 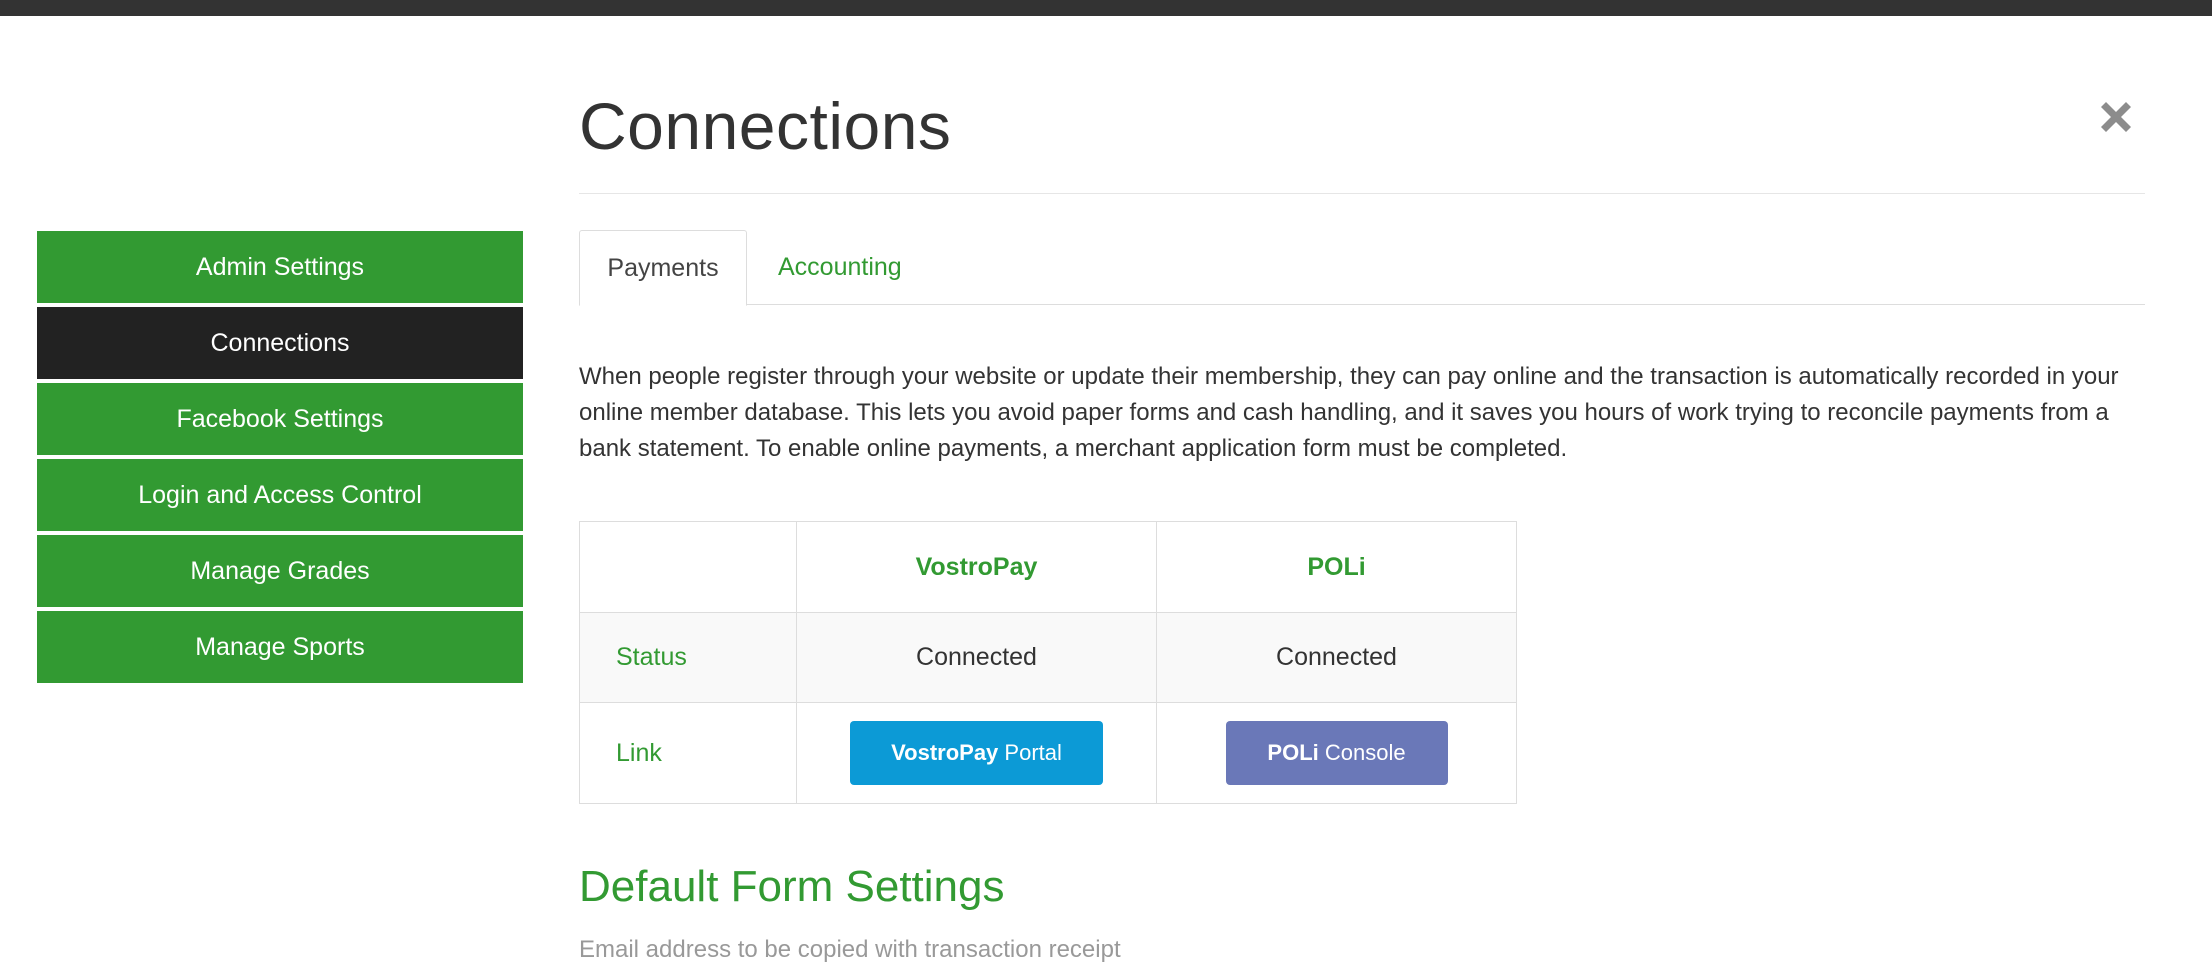 What do you see at coordinates (1030, 752) in the screenshot?
I see `vostropay-button-rest: Portal` at bounding box center [1030, 752].